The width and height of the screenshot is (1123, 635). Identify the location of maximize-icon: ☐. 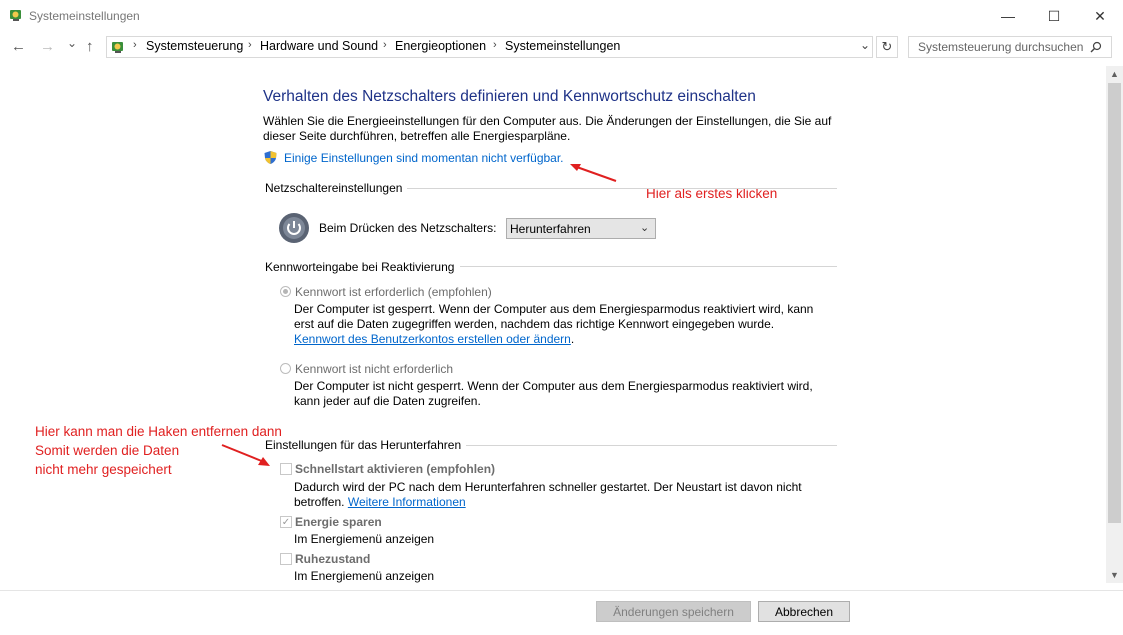
(1054, 15).